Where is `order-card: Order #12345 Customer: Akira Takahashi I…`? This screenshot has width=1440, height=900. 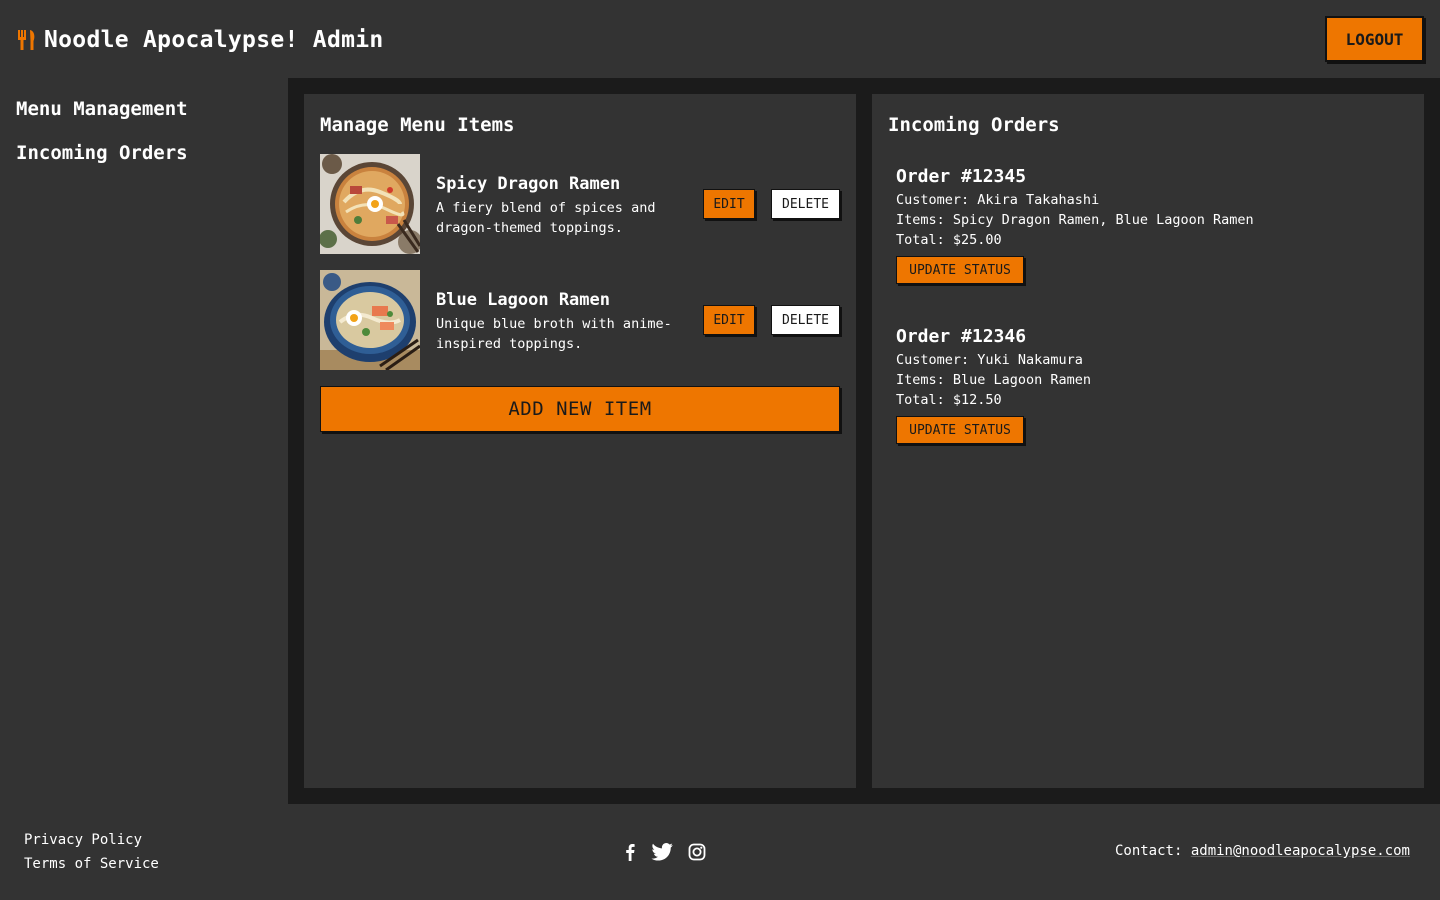 order-card: Order #12345 Customer: Akira Takahashi I… is located at coordinates (1146, 225).